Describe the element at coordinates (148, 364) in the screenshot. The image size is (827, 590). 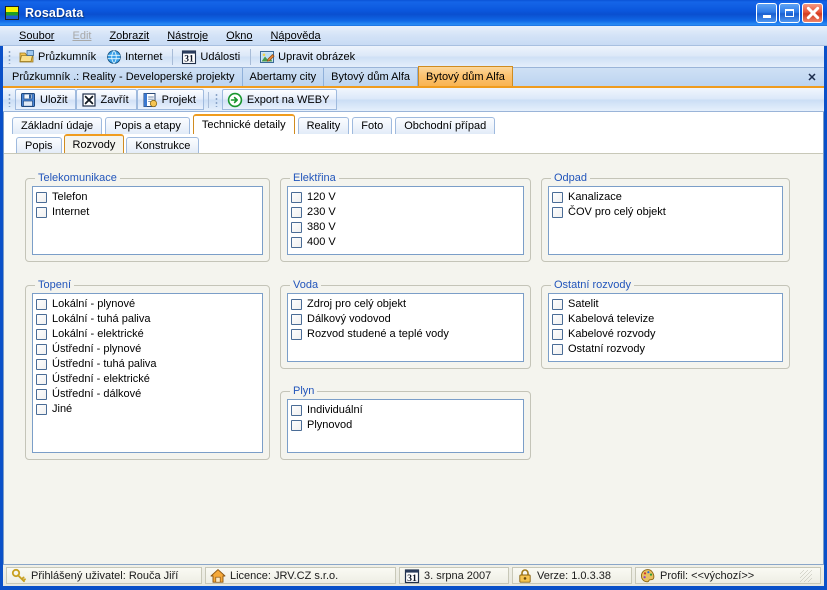
I see `checkbox-row-ustredni-tuha-paliva: Ústřední - tuhá paliva` at that location.